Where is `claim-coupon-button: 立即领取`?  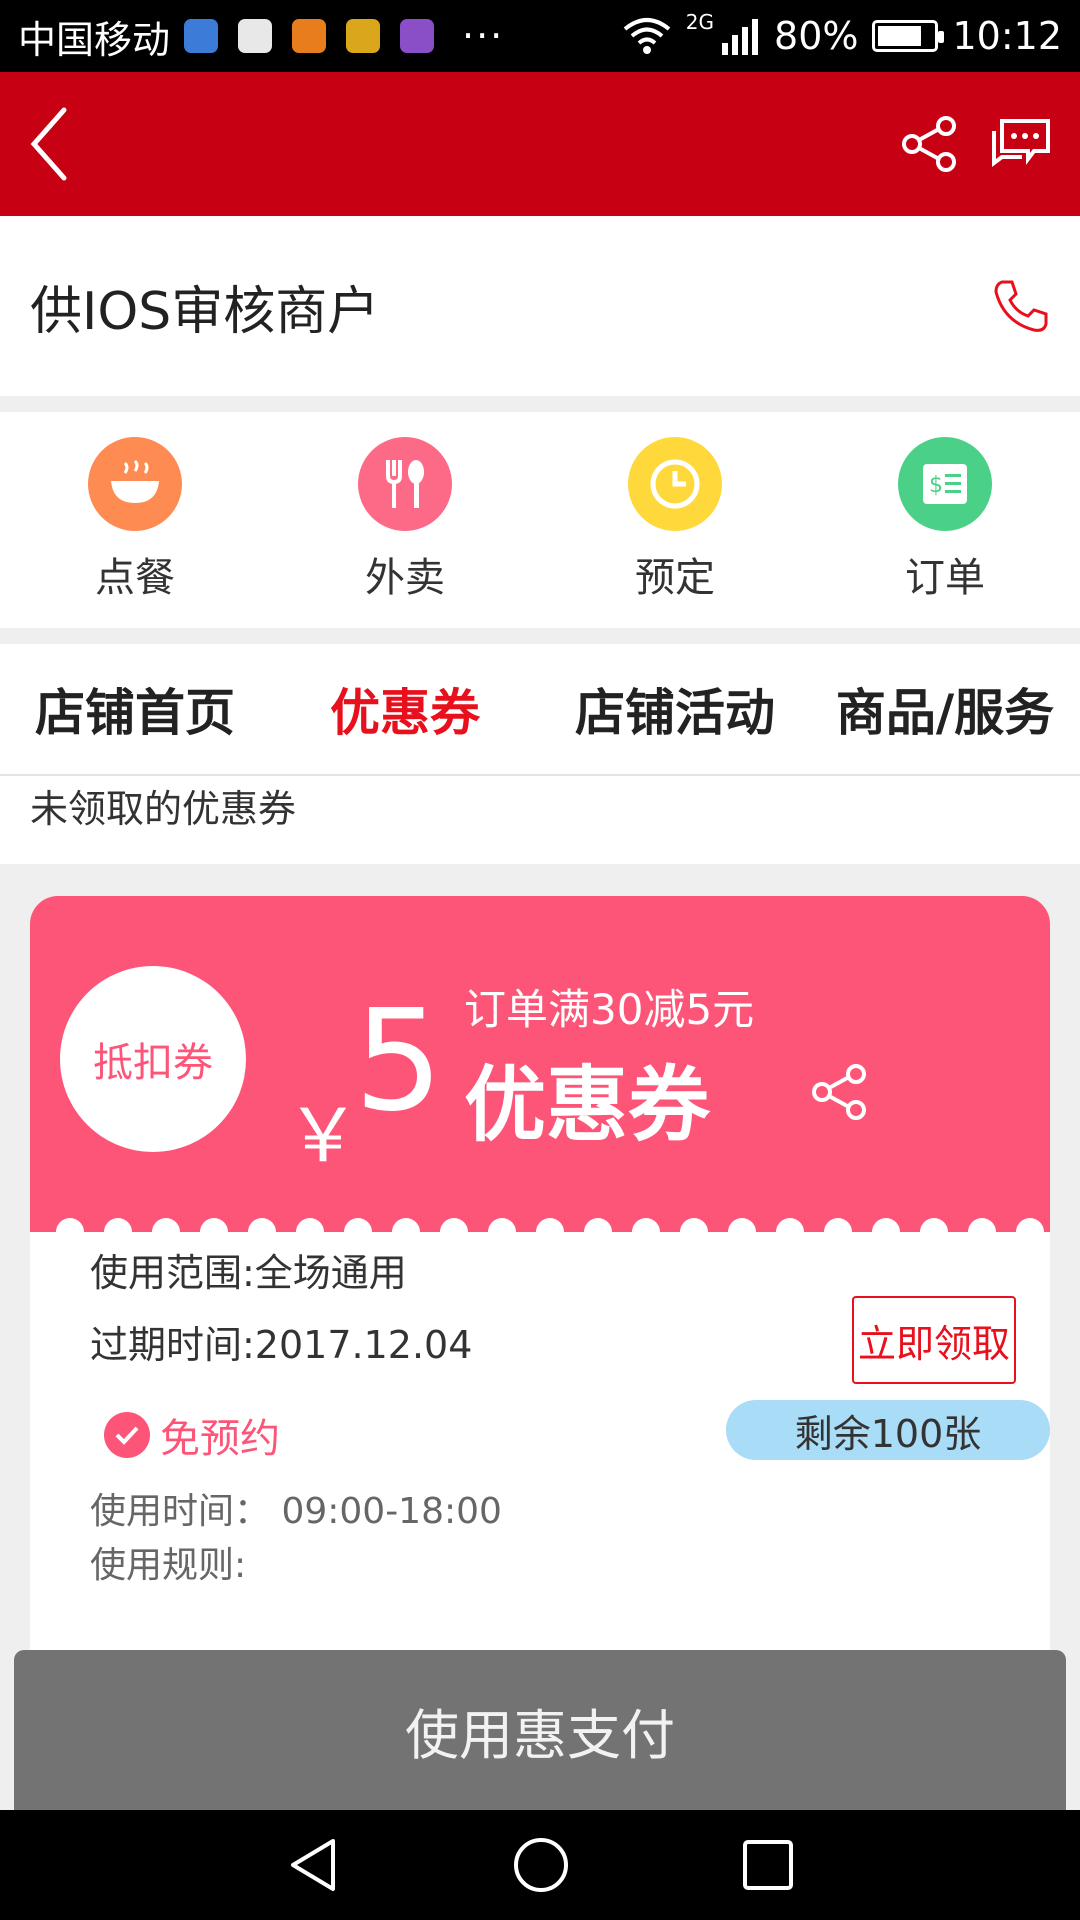 claim-coupon-button: 立即领取 is located at coordinates (934, 1340).